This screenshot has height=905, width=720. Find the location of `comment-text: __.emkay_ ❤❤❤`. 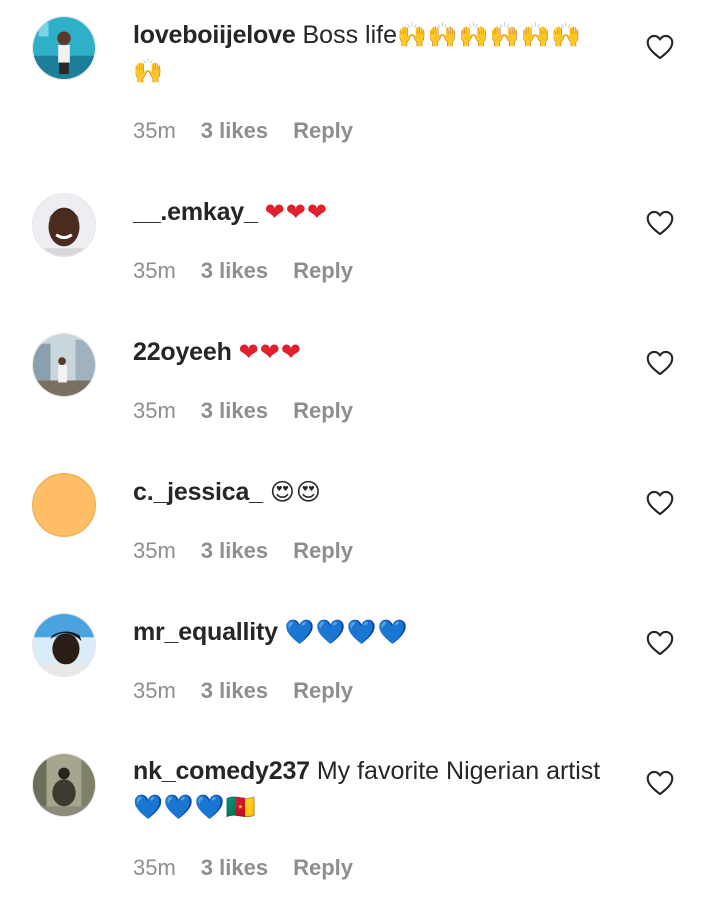

comment-text: __.emkay_ ❤❤❤ is located at coordinates (370, 212).